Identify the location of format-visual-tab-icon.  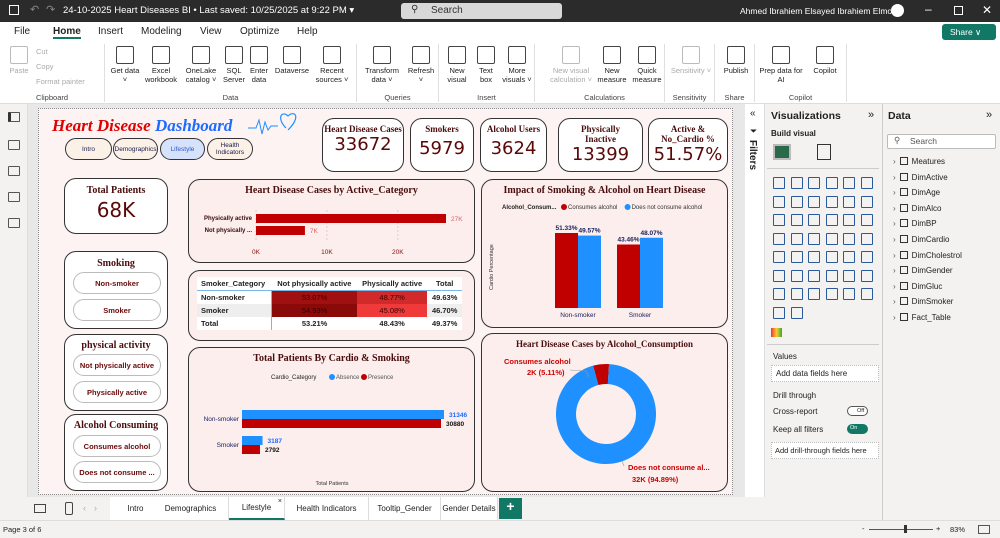
(824, 152).